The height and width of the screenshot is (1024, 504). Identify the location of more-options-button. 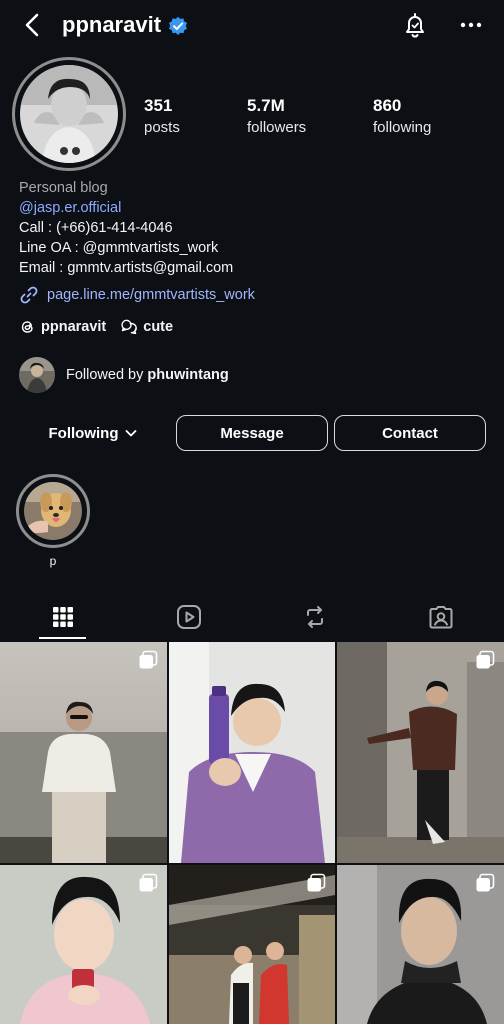
(471, 25).